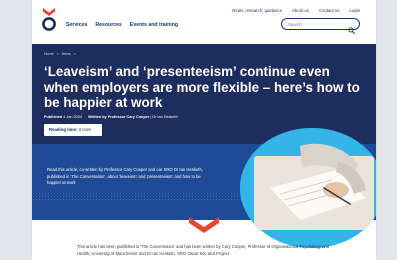 The height and width of the screenshot is (260, 397). I want to click on reading-time-badge: Reading time: 3 mins, so click(73, 130).